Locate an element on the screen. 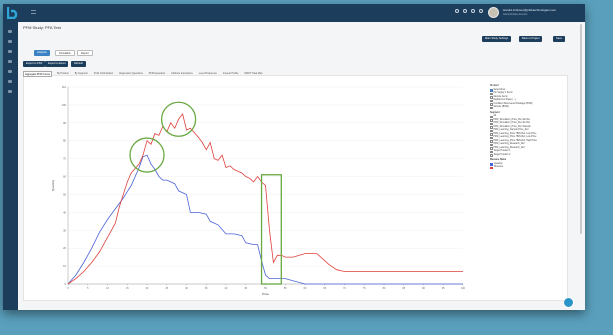 This screenshot has width=613, height=335. save-button: Save is located at coordinates (559, 39).